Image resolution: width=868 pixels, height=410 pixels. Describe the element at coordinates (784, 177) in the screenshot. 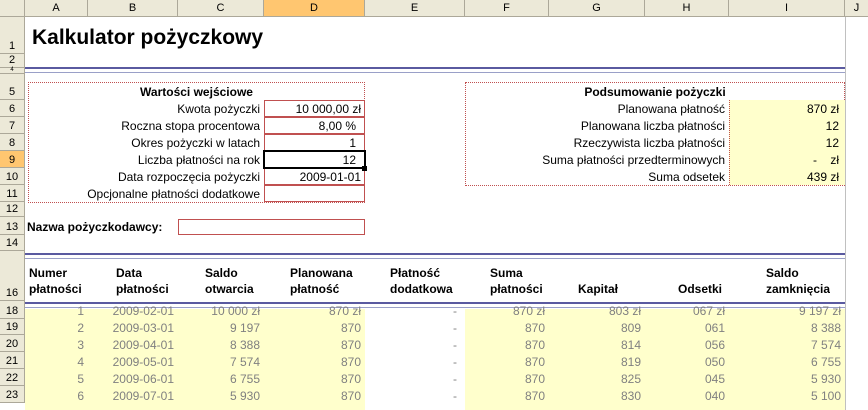

I see `summary-value-total-interest: 439 zł` at that location.